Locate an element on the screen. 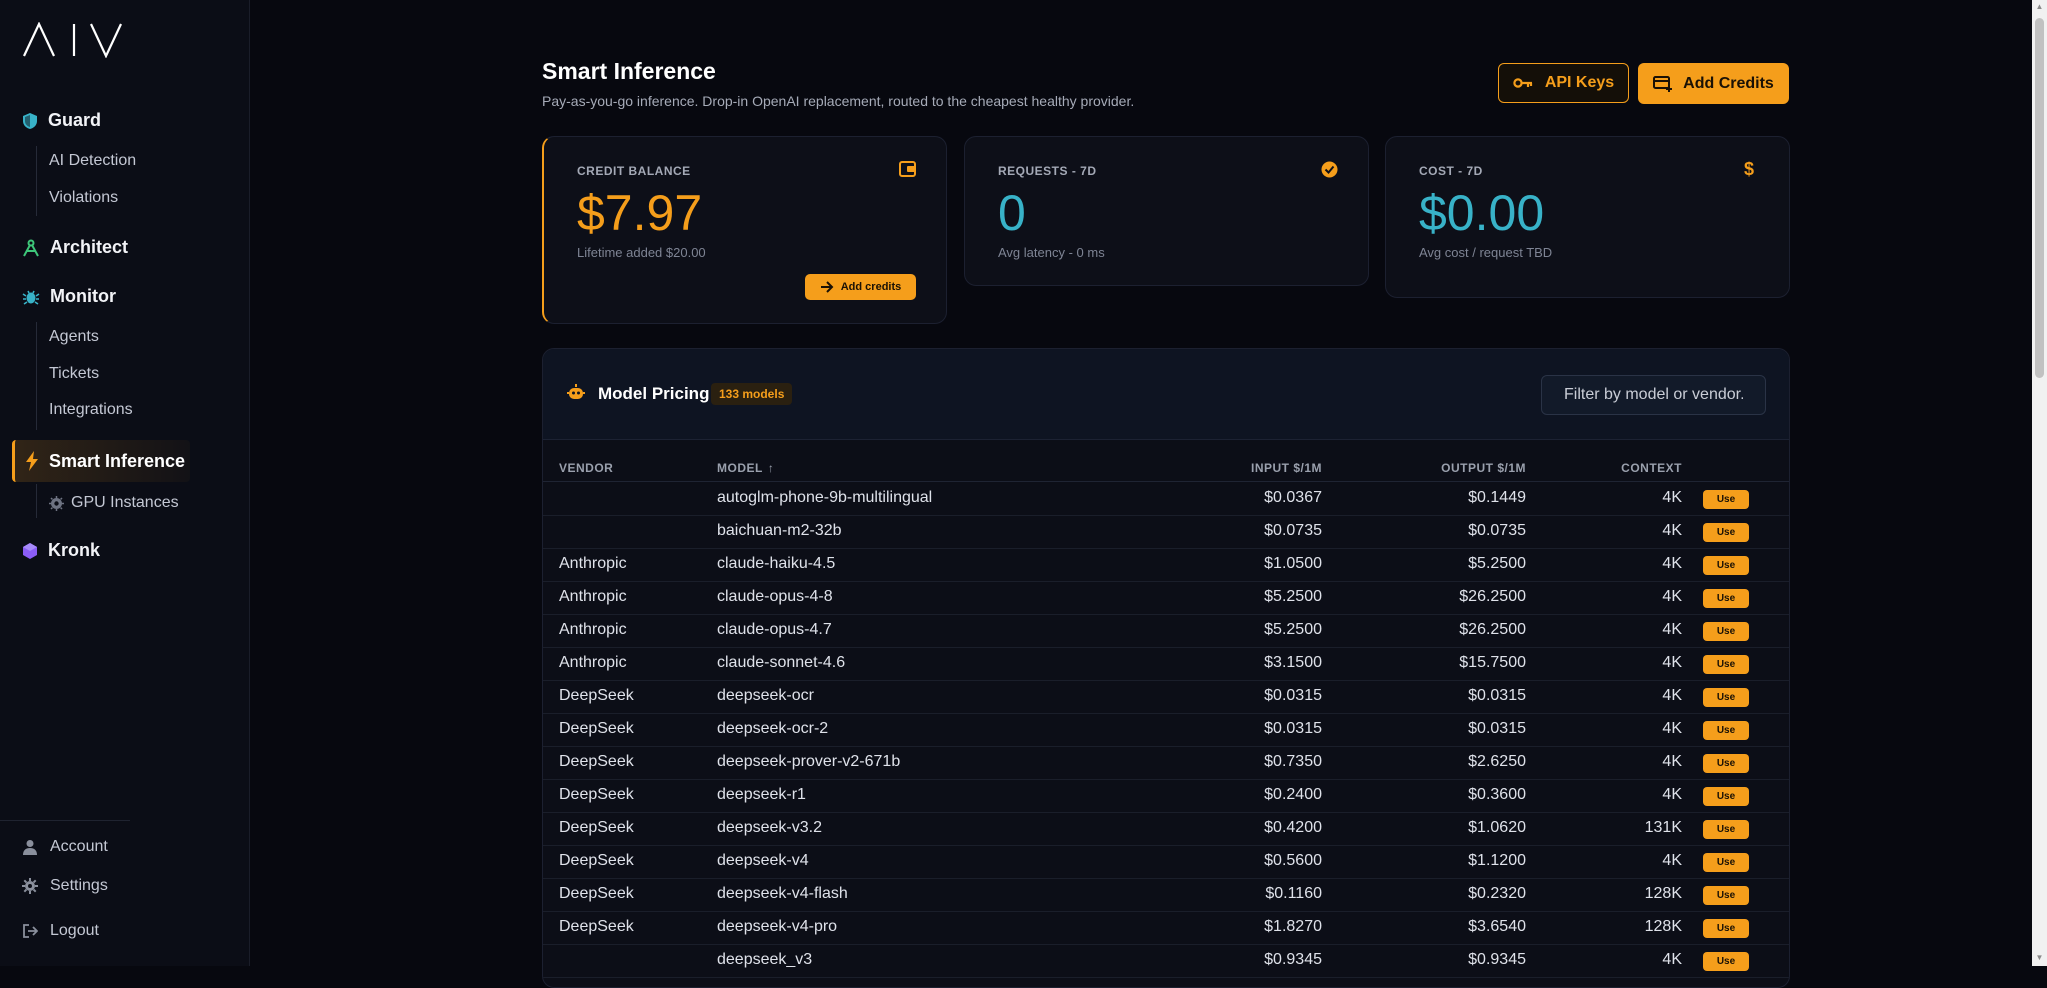  nav-smart-inference-label: Smart Inference is located at coordinates (117, 460).